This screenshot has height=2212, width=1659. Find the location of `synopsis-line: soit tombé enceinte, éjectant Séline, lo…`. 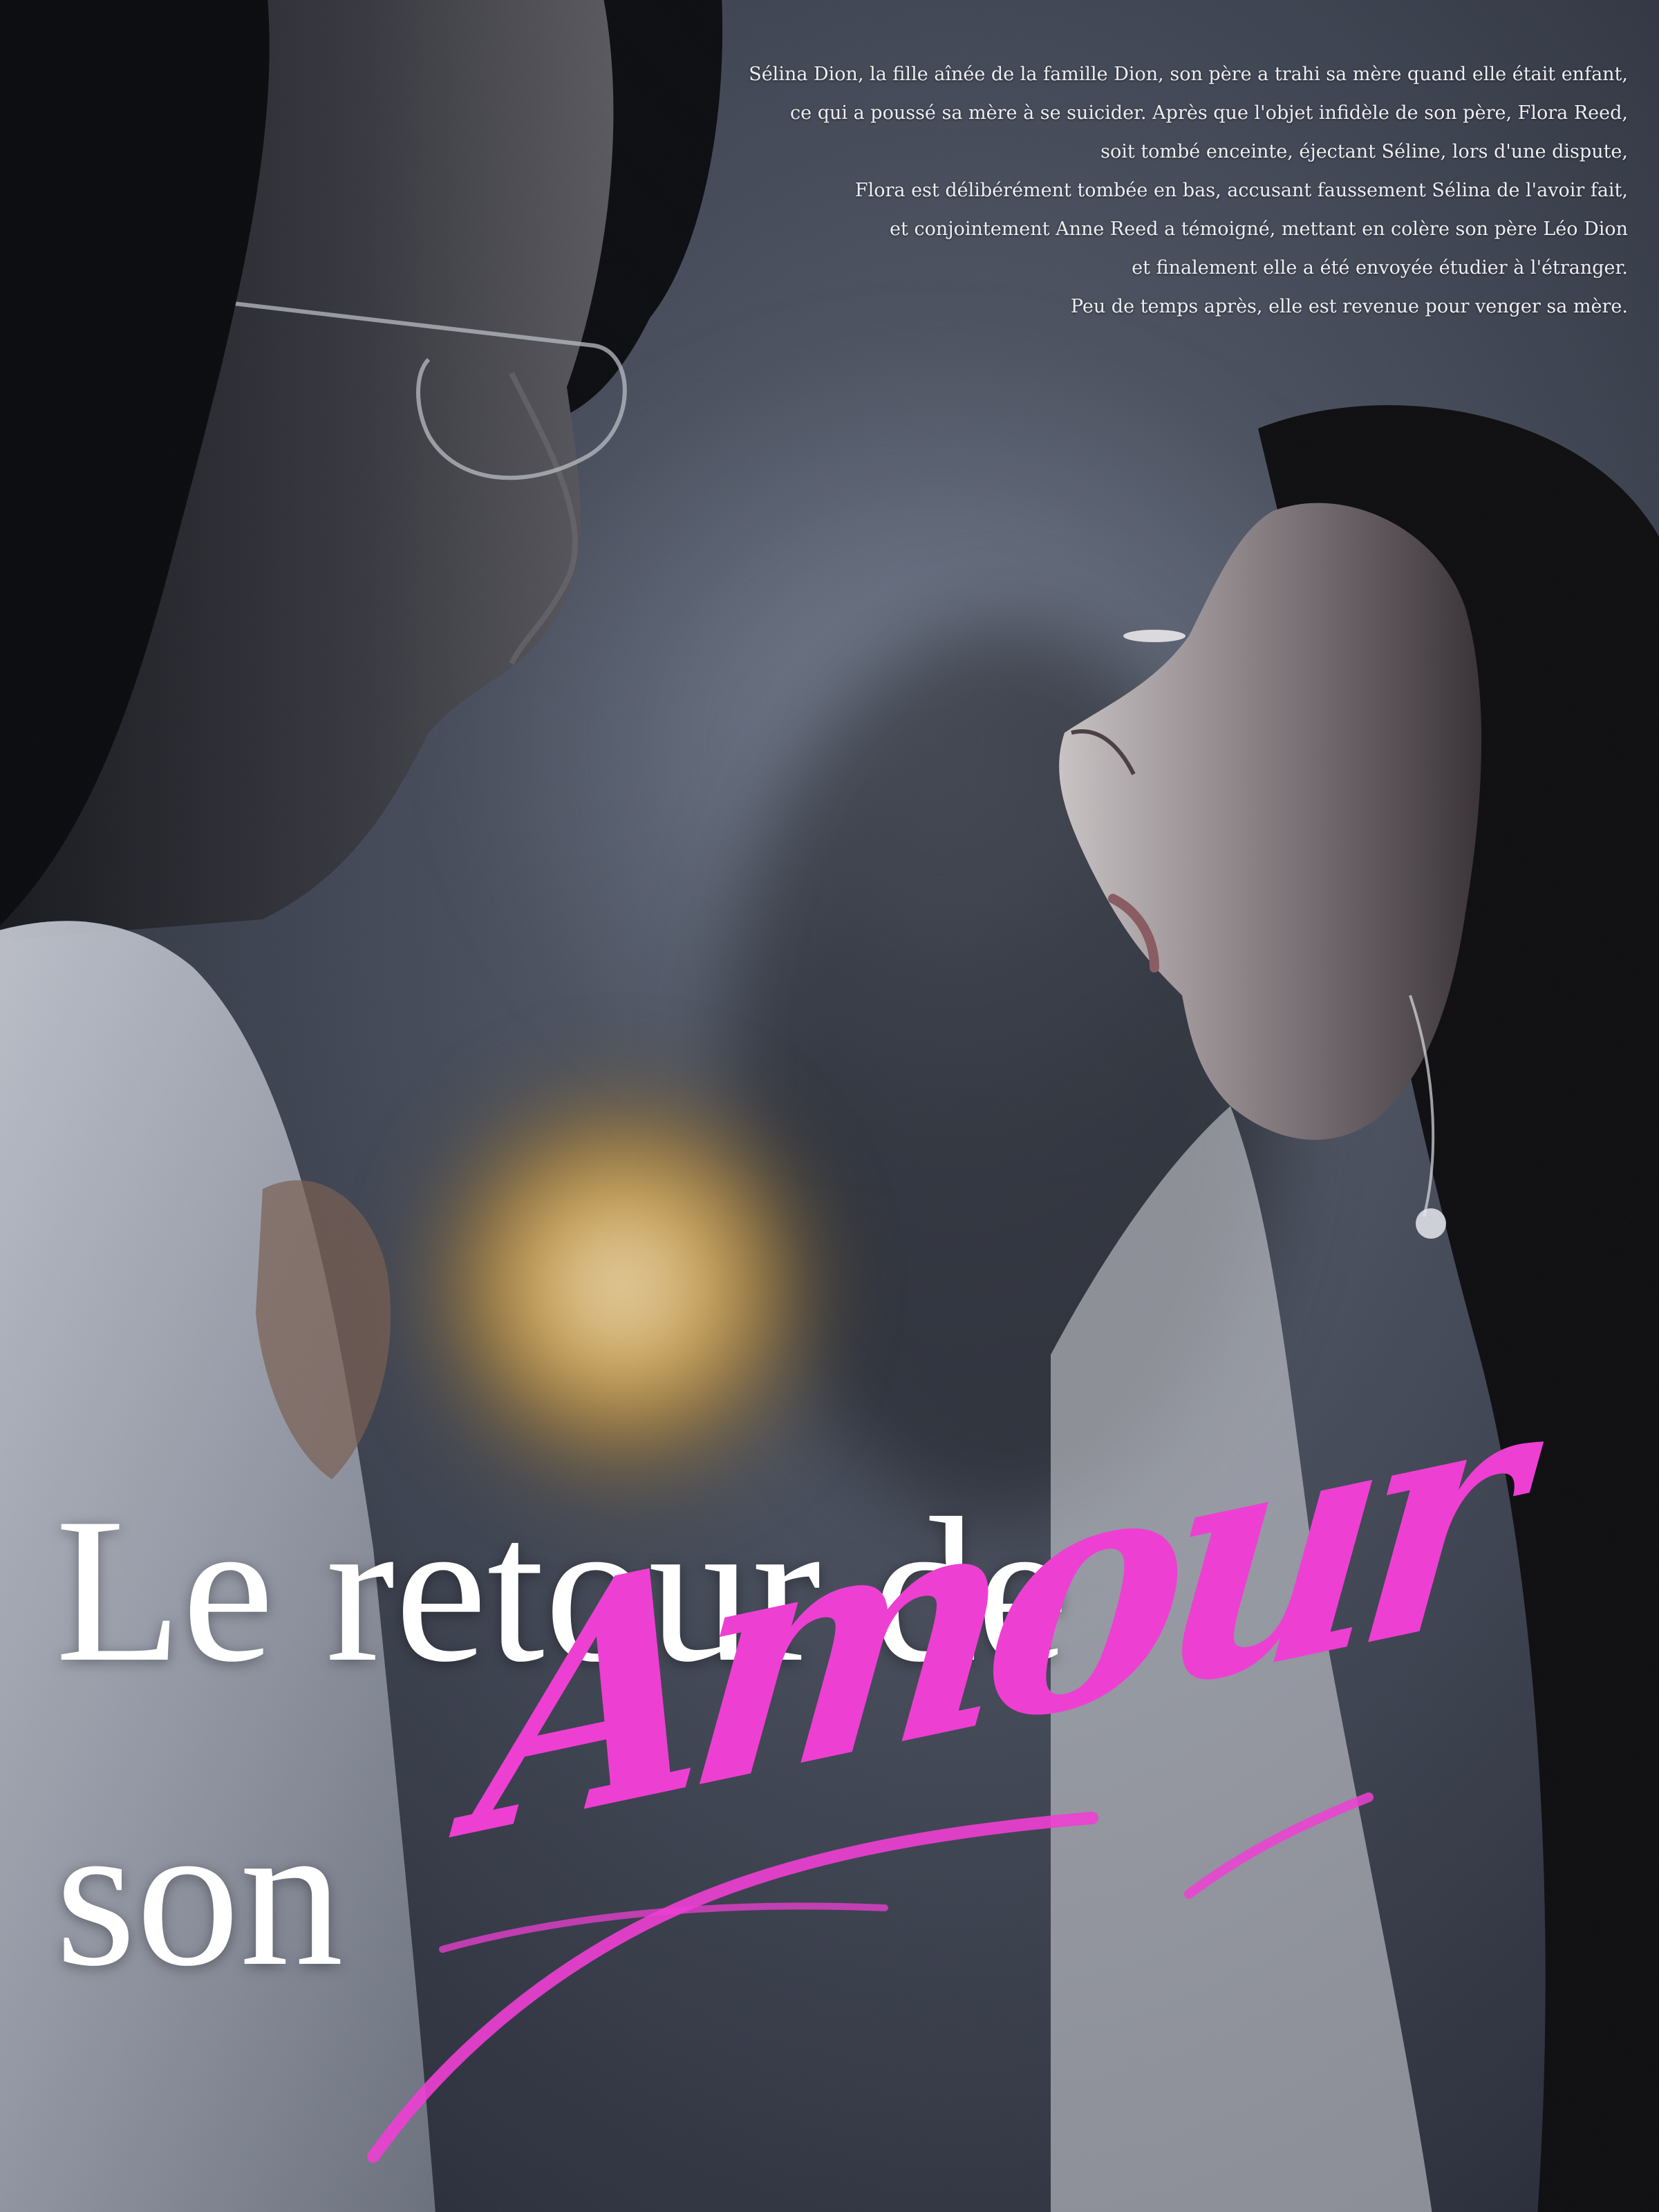

synopsis-line: soit tombé enceinte, éjectant Séline, lo… is located at coordinates (1364, 151).